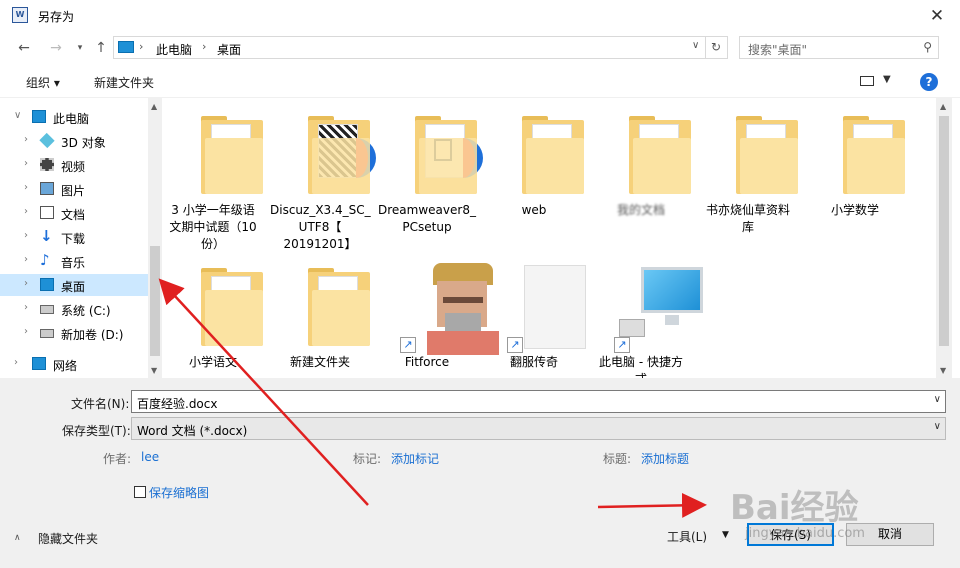  What do you see at coordinates (538, 401) in the screenshot?
I see `filename-field: 百度经验.docx ∨` at bounding box center [538, 401].